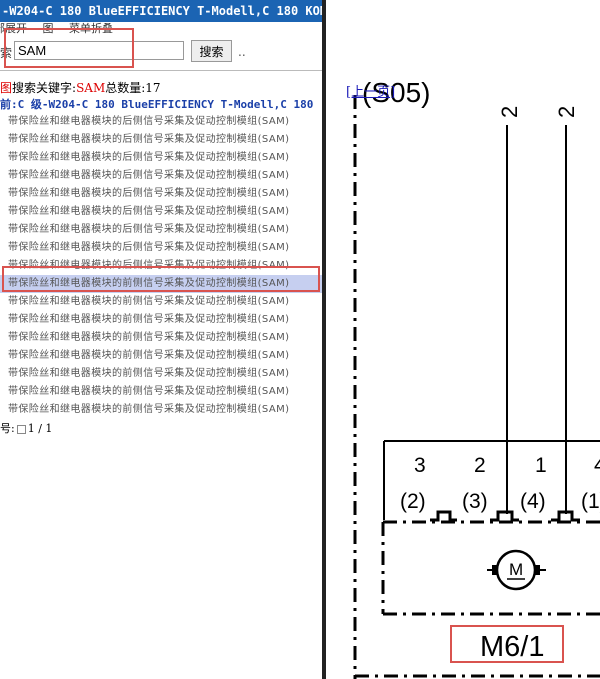 This screenshot has height=679, width=600. I want to click on pin-sub-1: (1), so click(590, 501).